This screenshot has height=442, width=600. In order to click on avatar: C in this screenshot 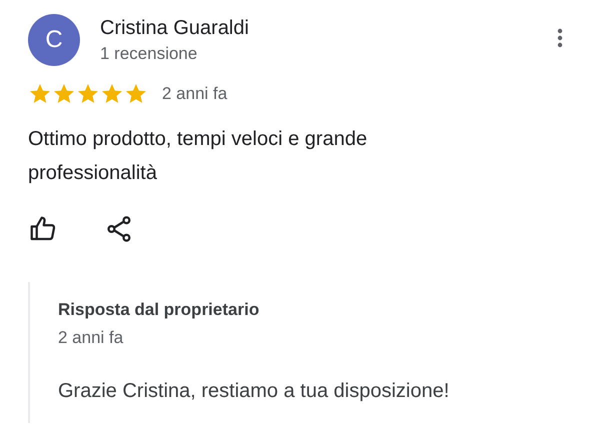, I will do `click(54, 40)`.